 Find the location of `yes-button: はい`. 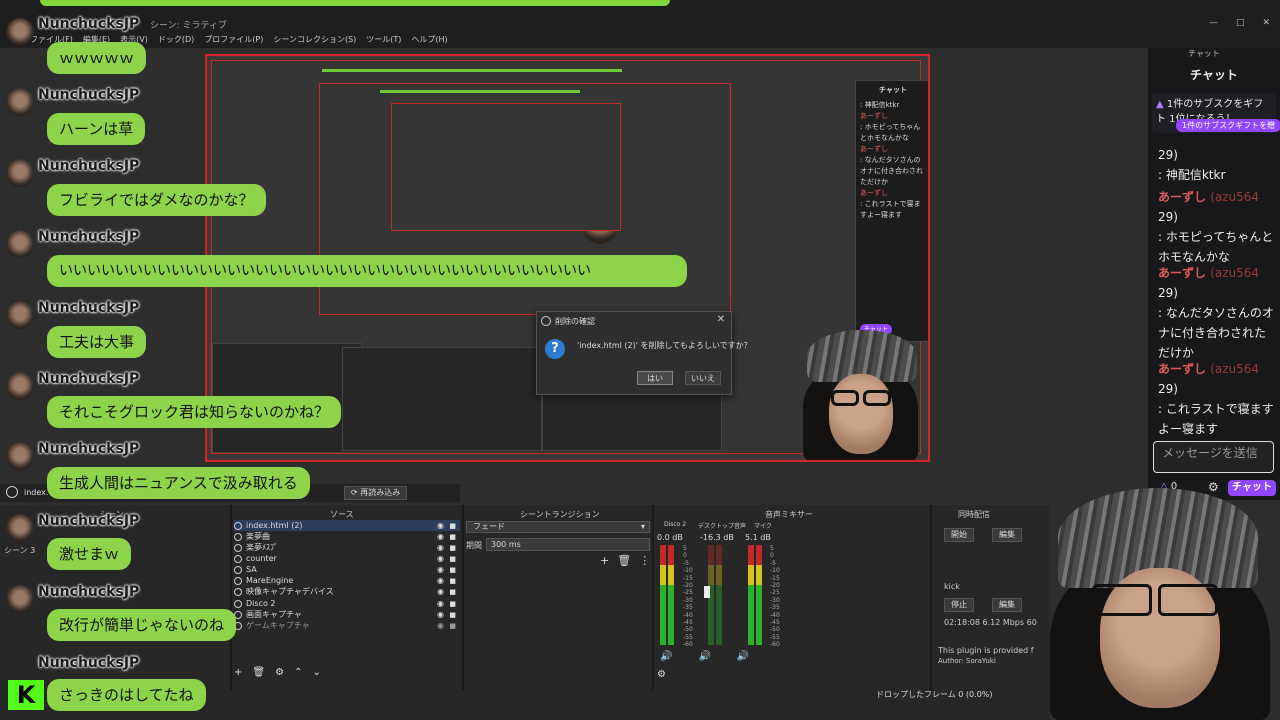

yes-button: はい is located at coordinates (655, 378).